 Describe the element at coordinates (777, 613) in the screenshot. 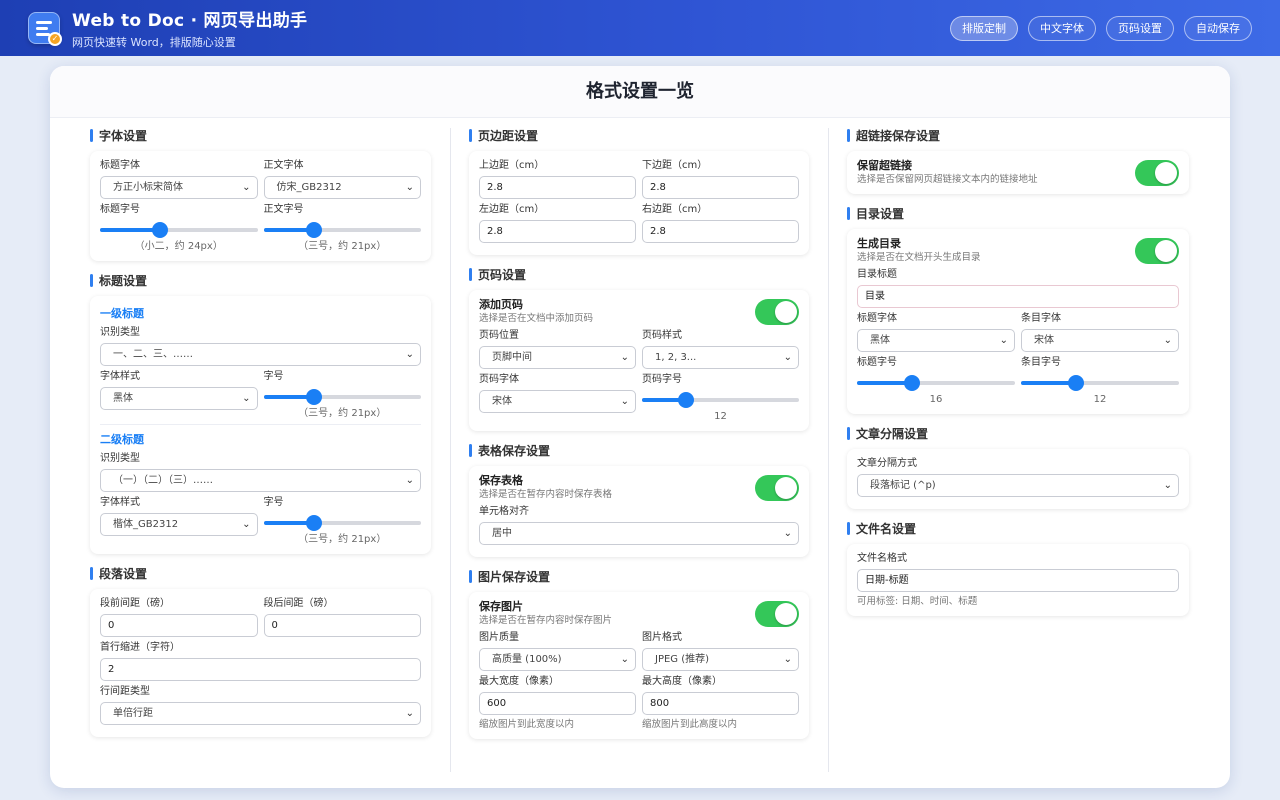

I see `save-image-toggle` at that location.